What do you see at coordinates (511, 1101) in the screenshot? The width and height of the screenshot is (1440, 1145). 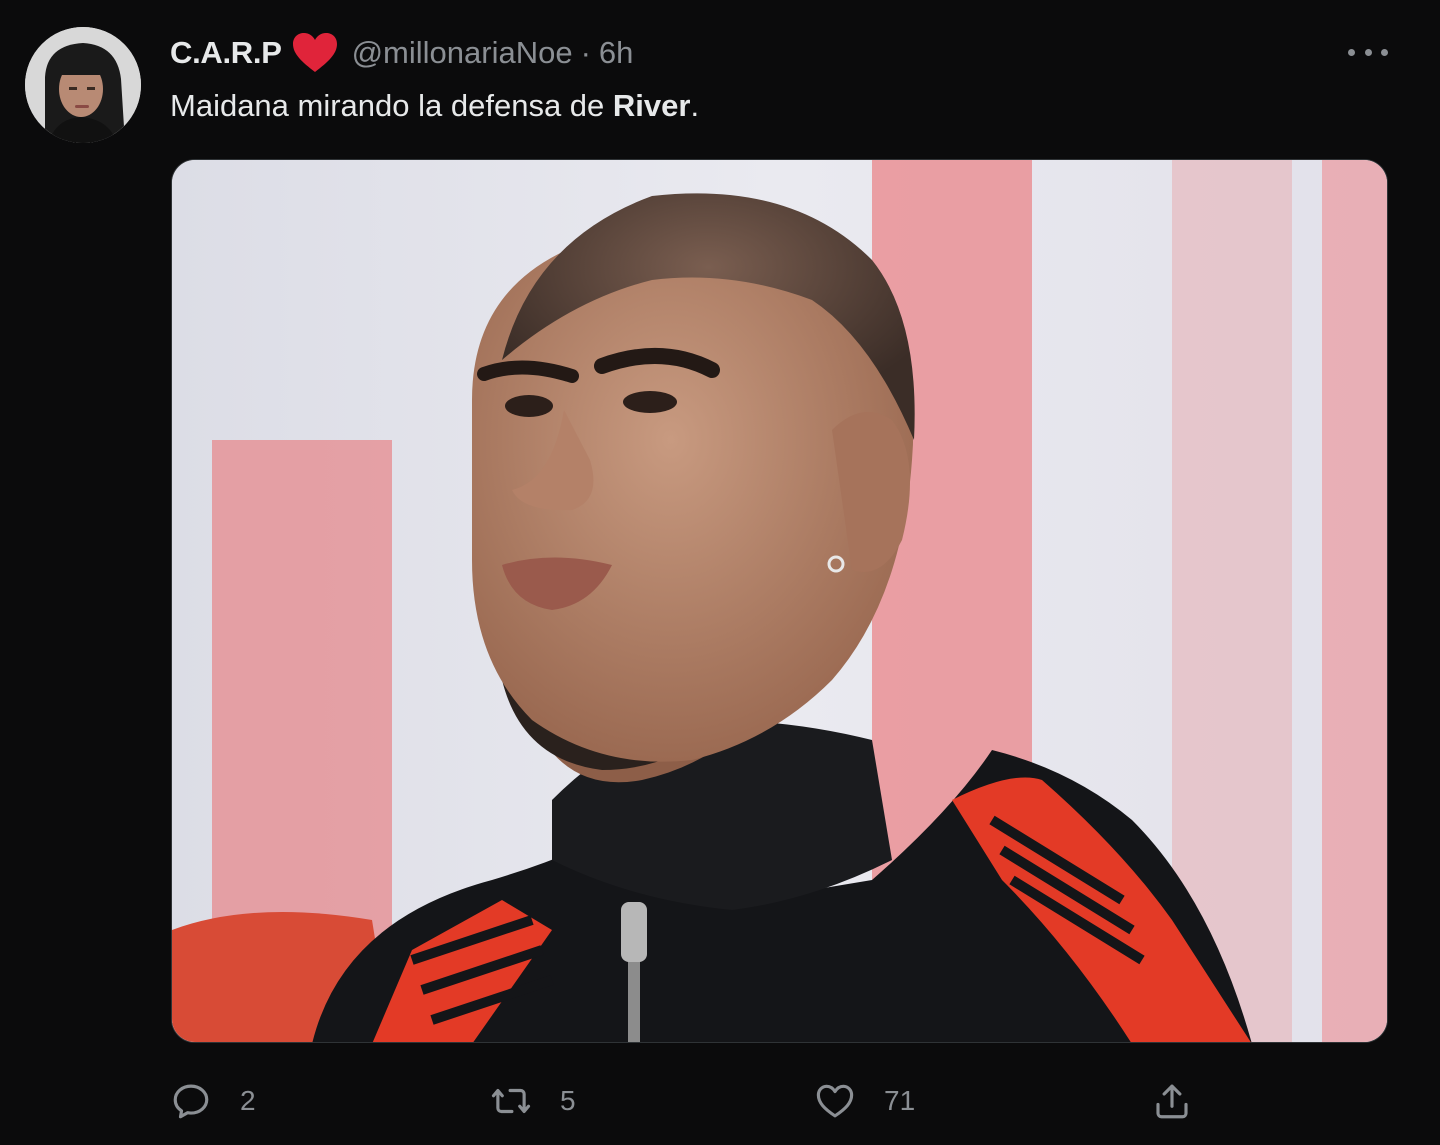 I see `retweet-icon` at bounding box center [511, 1101].